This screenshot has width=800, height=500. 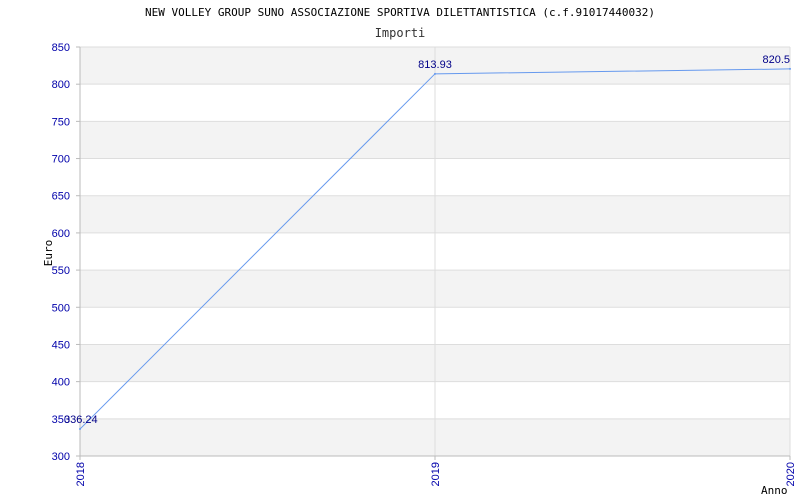 I want to click on x-tick-label: 2019, so click(x=436, y=474).